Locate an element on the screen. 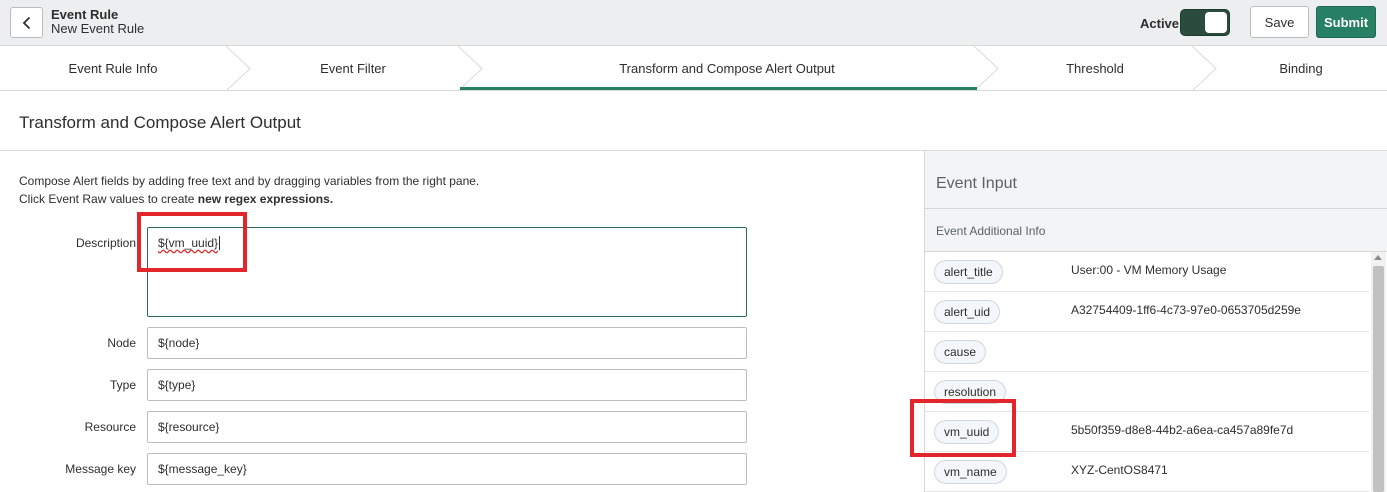 The image size is (1387, 492). active-toggle is located at coordinates (1205, 22).